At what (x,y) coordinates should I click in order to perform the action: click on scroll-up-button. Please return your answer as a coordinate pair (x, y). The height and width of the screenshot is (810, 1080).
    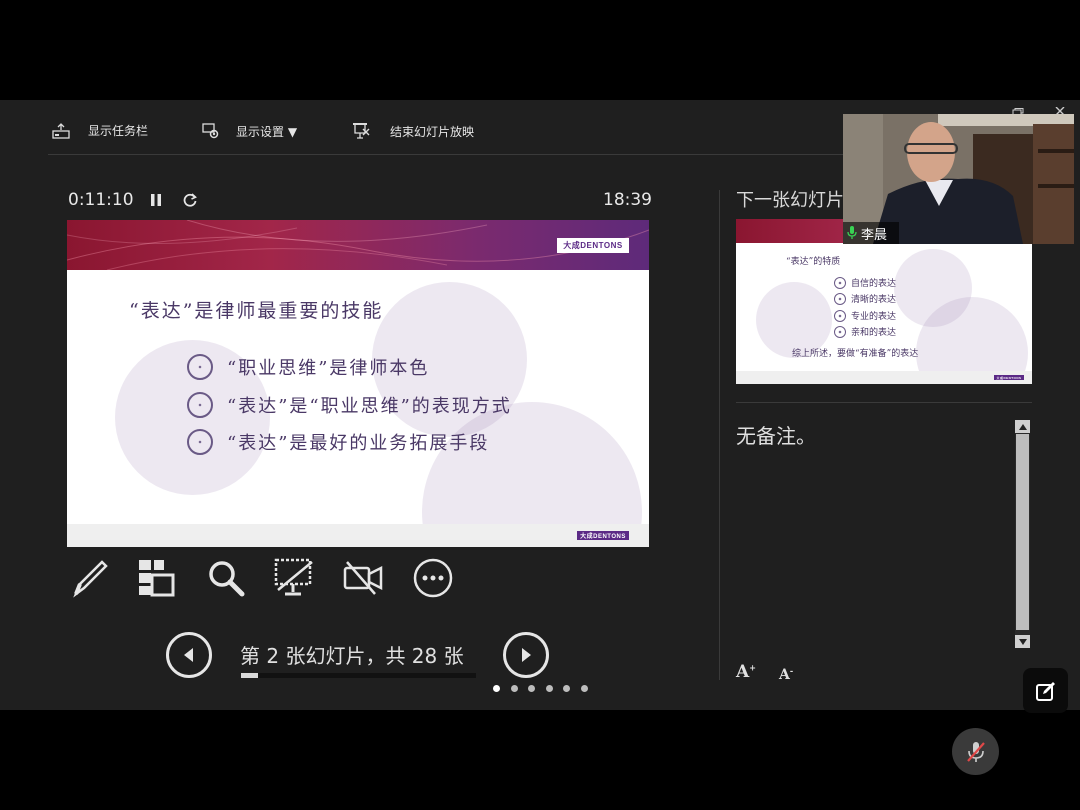
    Looking at the image, I should click on (1022, 426).